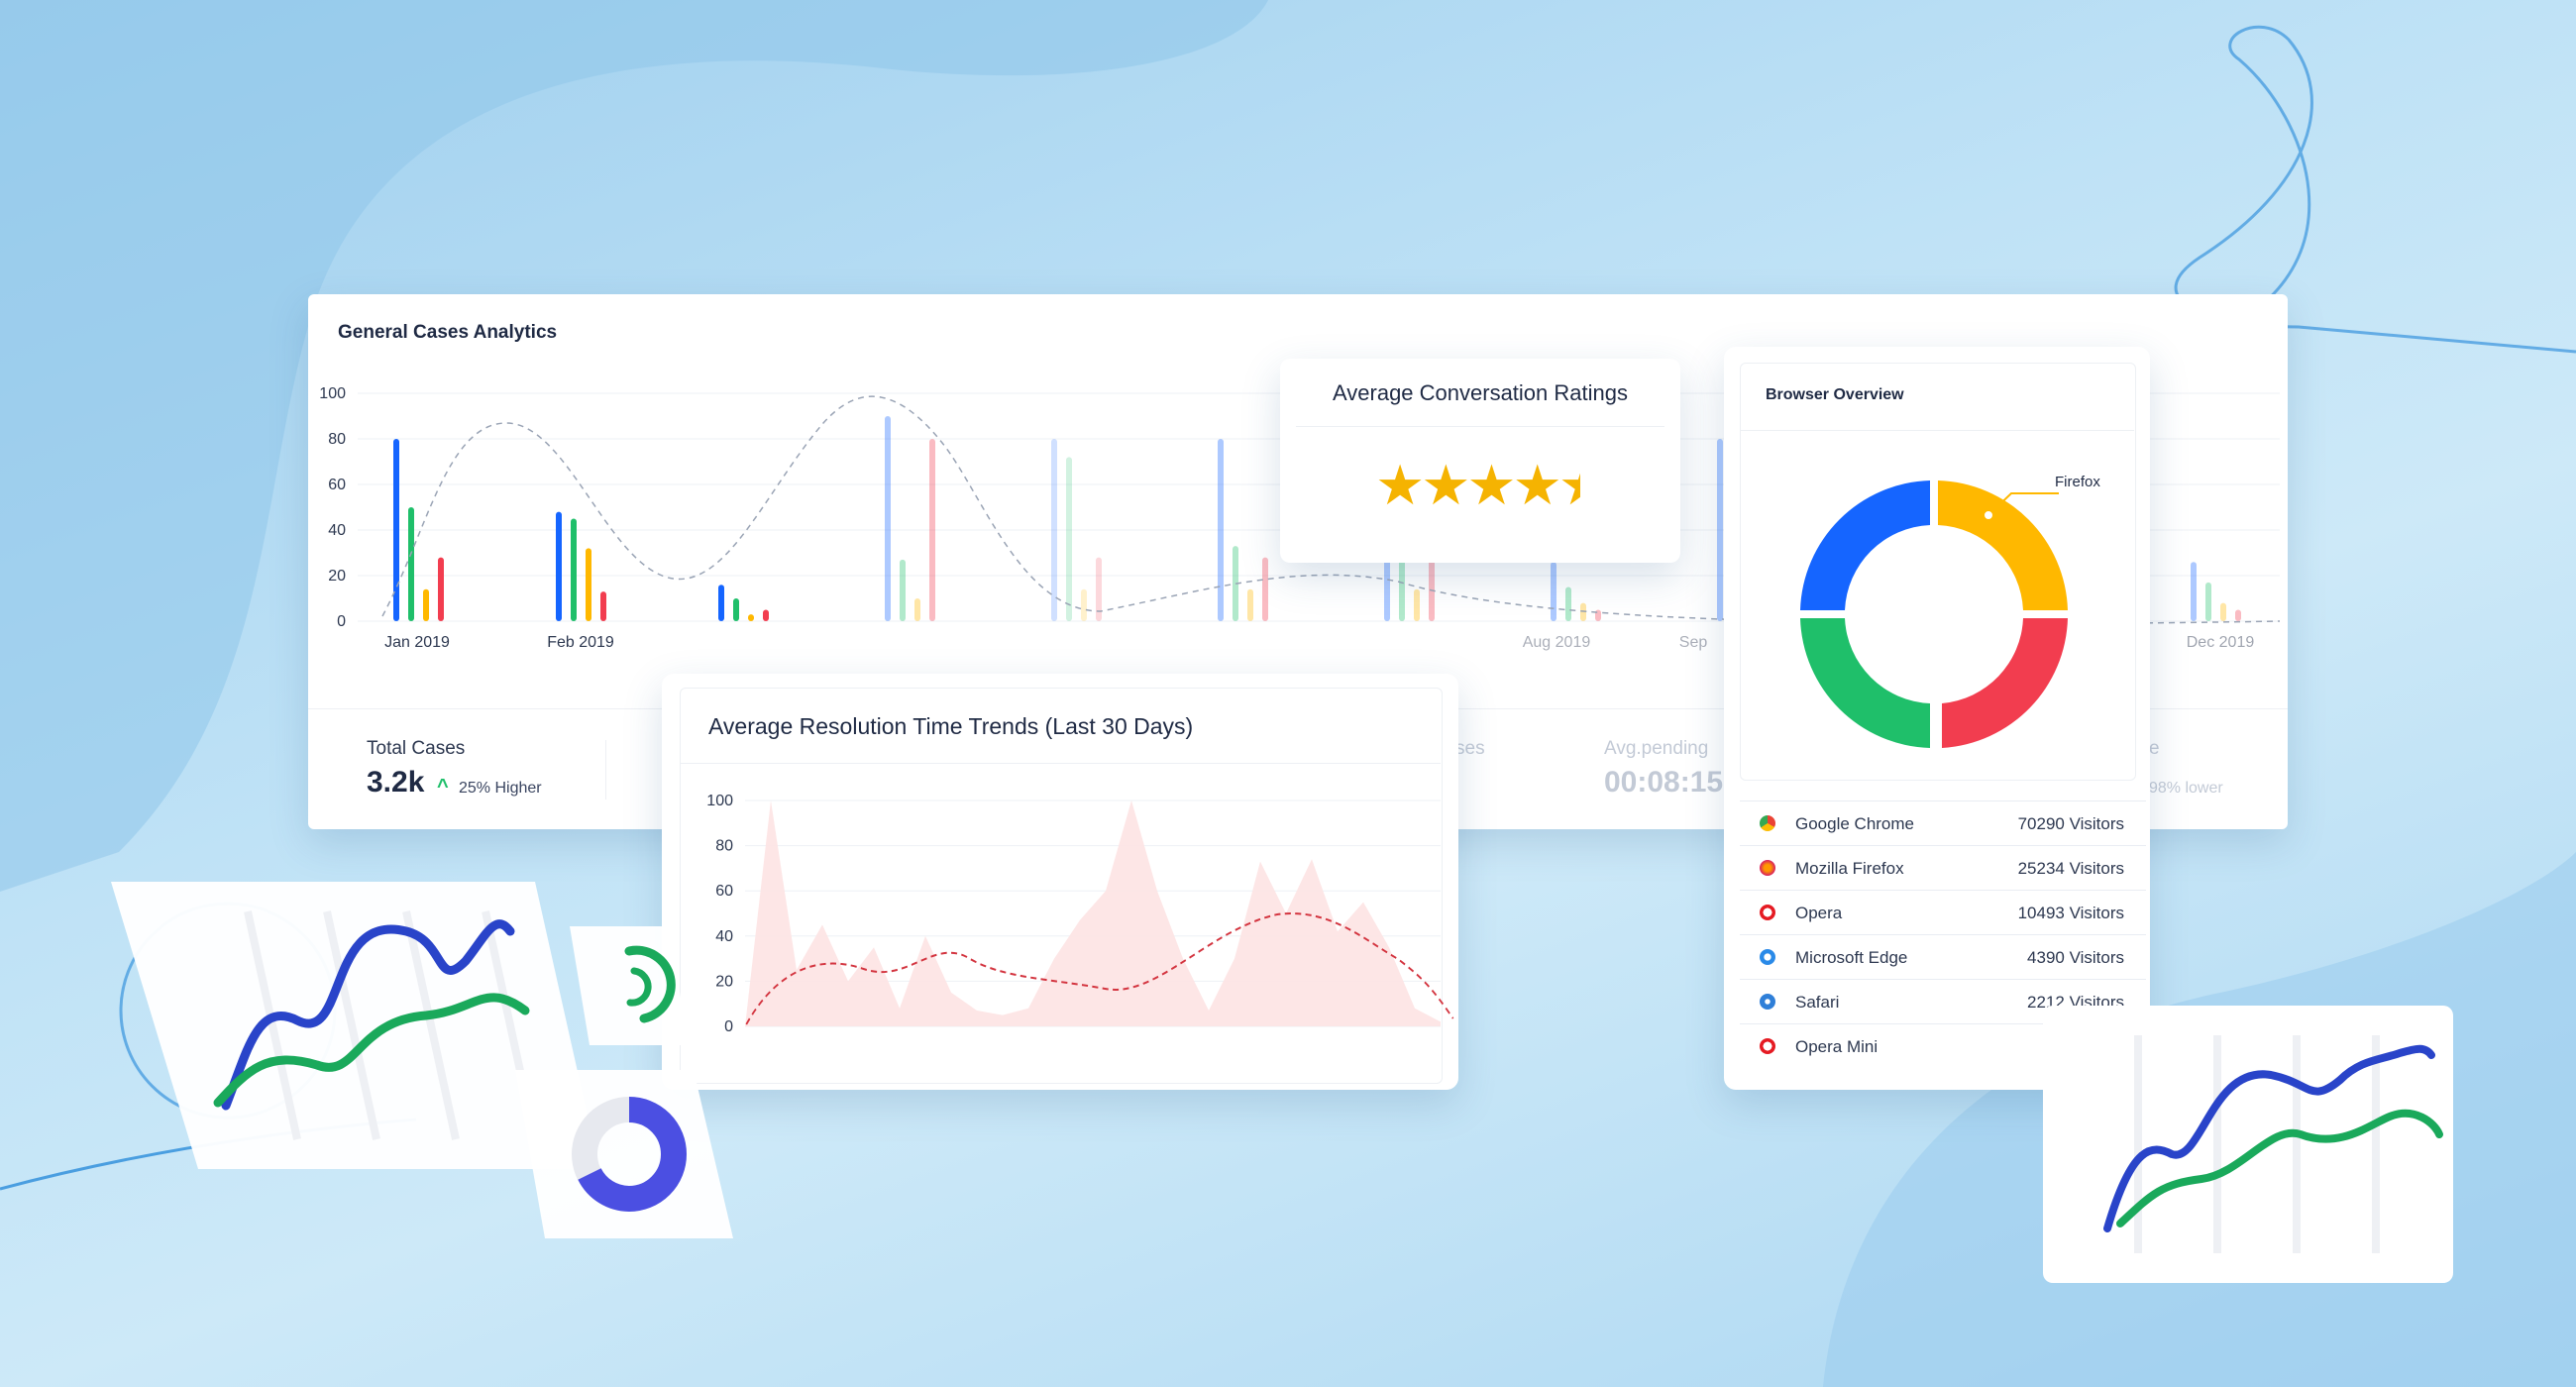 This screenshot has width=2576, height=1387. What do you see at coordinates (1557, 642) in the screenshot?
I see `x-tick-label: Aug 2019` at bounding box center [1557, 642].